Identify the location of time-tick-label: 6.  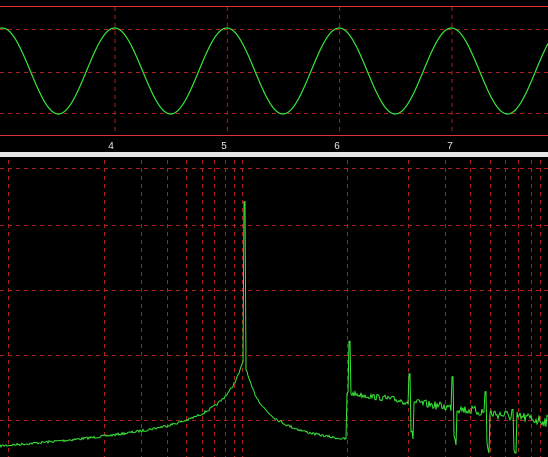
(337, 145).